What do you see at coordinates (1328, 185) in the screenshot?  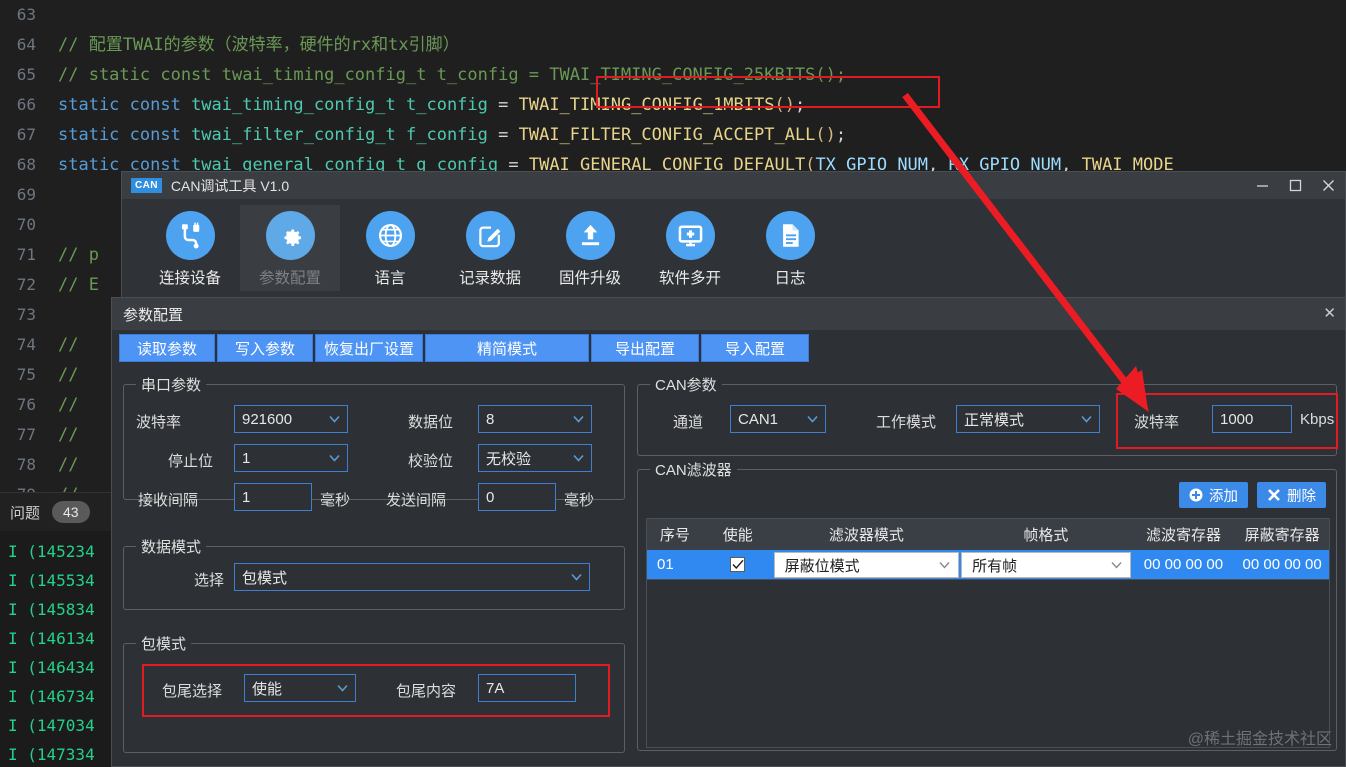 I see `close-icon` at bounding box center [1328, 185].